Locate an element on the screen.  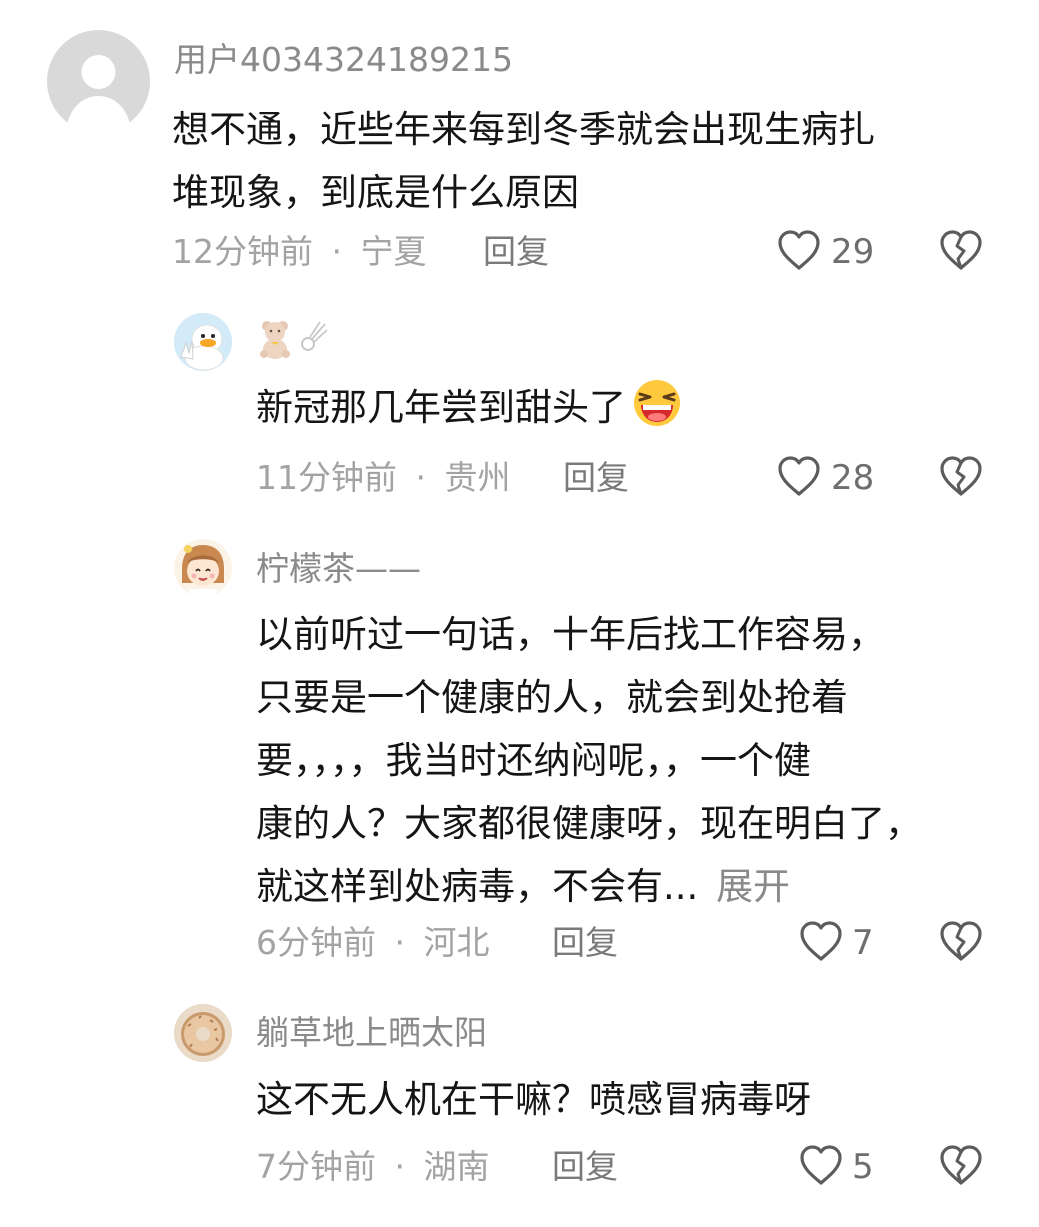
teddy-bear-icon is located at coordinates (275, 340).